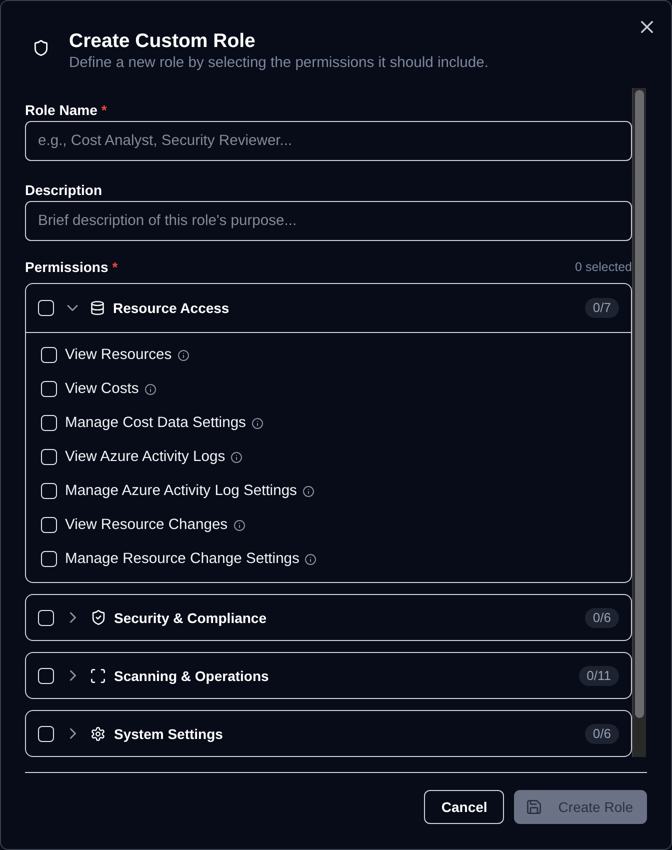  Describe the element at coordinates (98, 617) in the screenshot. I see `shield-check-icon` at that location.